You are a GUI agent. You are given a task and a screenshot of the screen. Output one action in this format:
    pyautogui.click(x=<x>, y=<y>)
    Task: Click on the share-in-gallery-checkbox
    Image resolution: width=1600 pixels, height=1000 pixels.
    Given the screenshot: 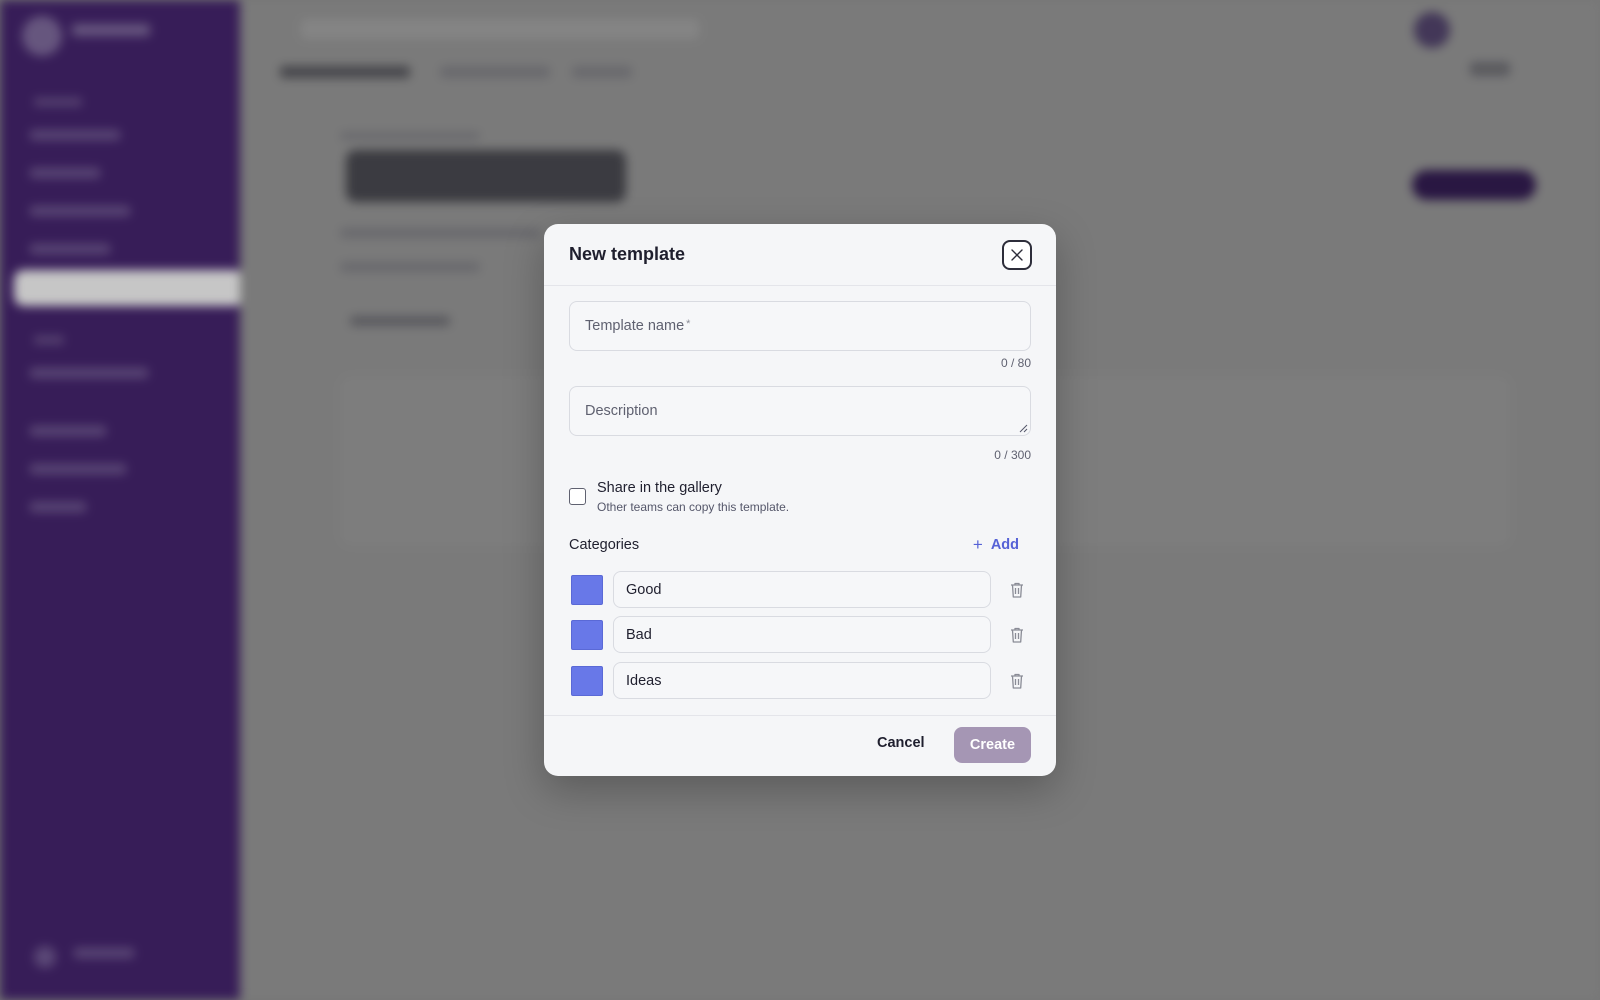 What is the action you would take?
    pyautogui.click(x=577, y=496)
    